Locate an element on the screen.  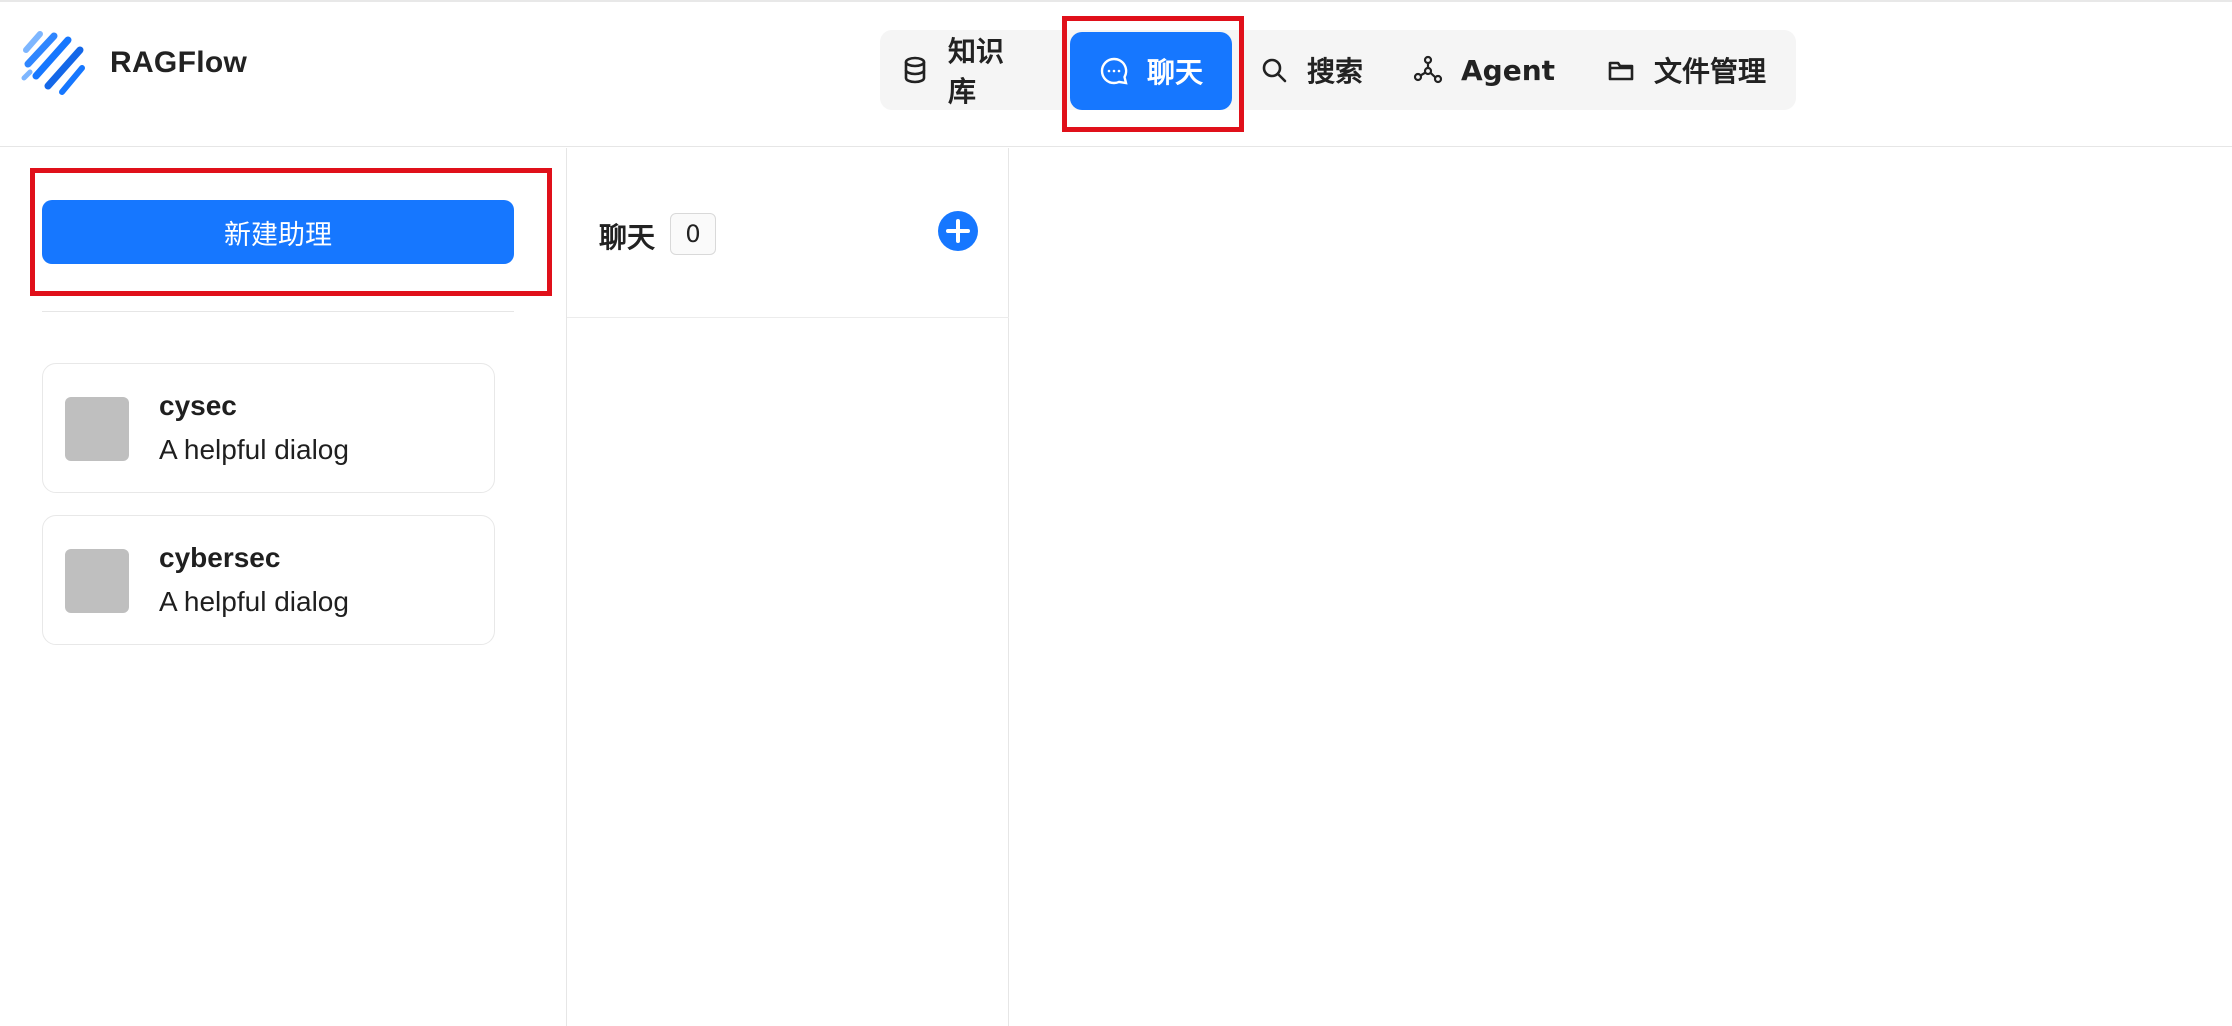
nav-item-search: 搜索 is located at coordinates (1311, 70).